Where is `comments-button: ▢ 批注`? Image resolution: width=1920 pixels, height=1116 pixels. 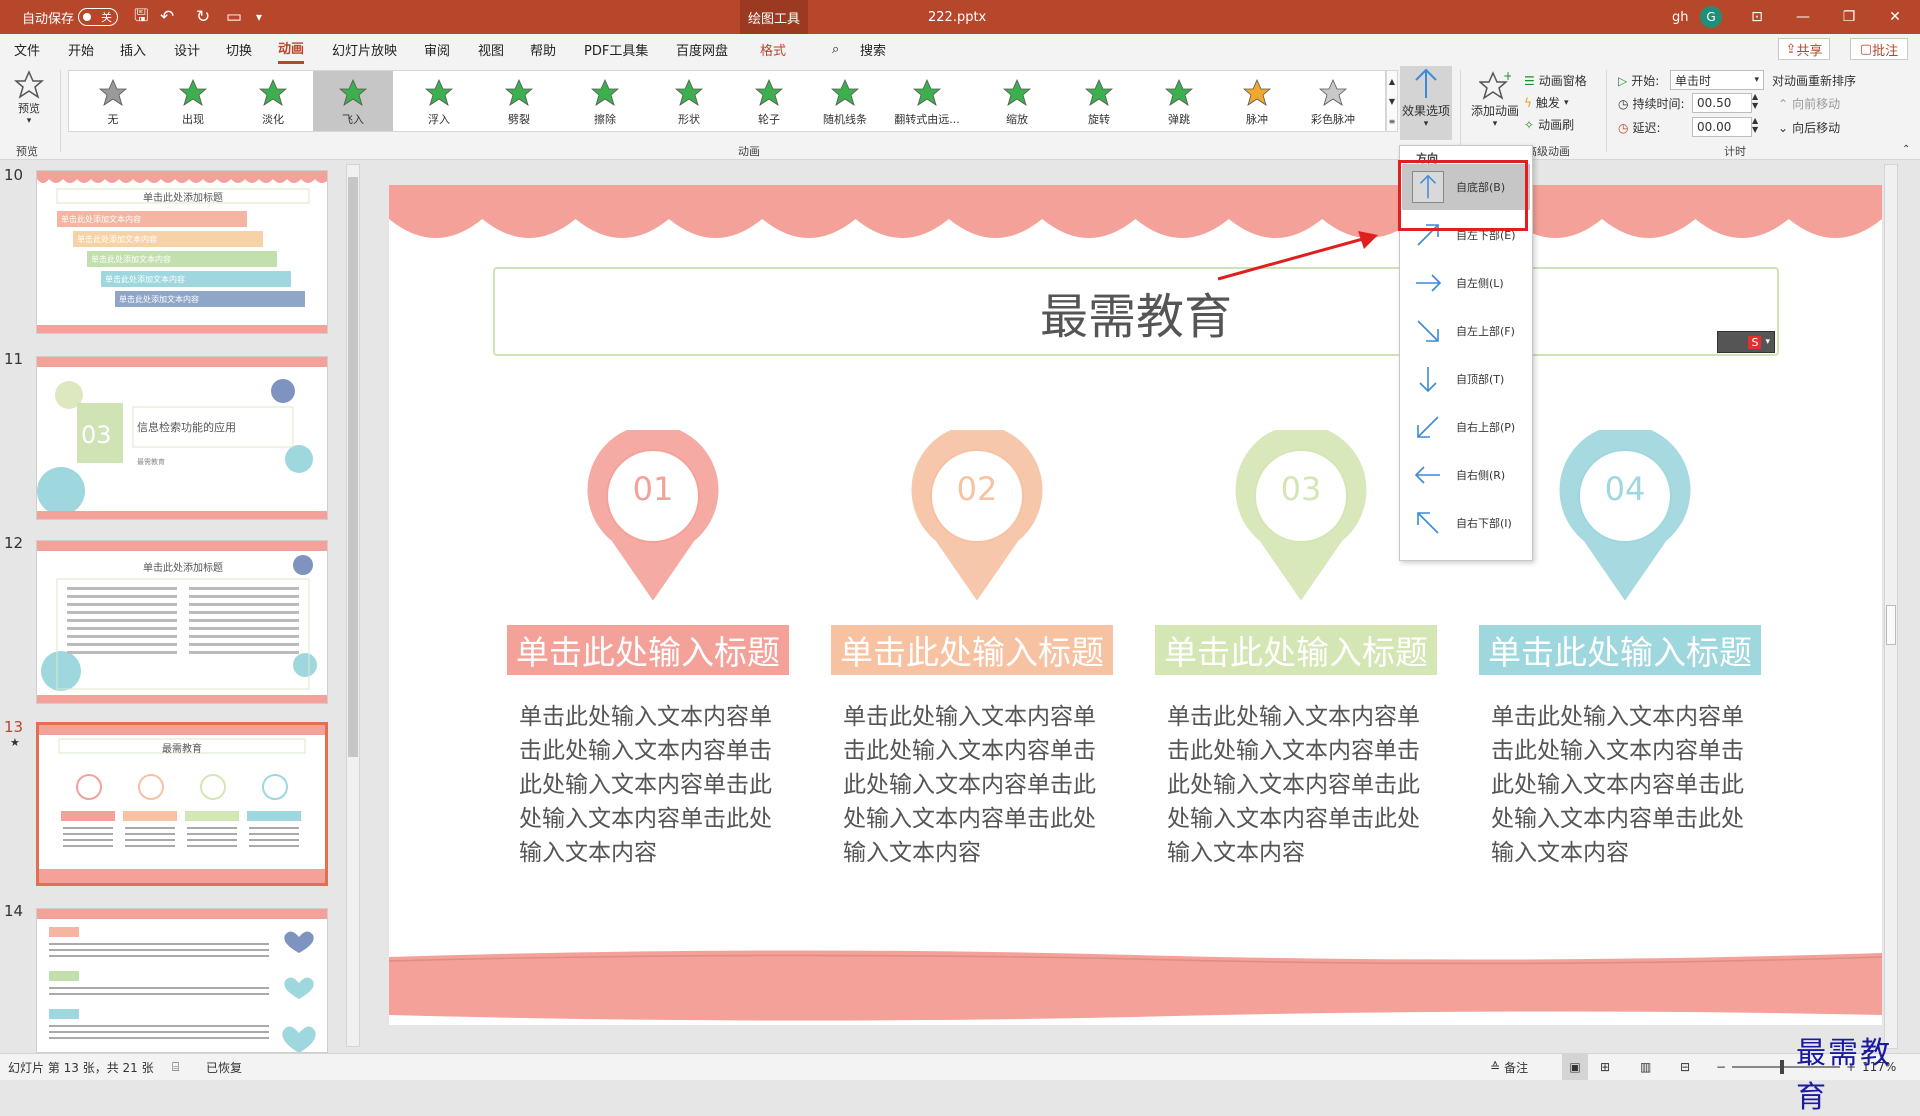 comments-button: ▢ 批注 is located at coordinates (1879, 49).